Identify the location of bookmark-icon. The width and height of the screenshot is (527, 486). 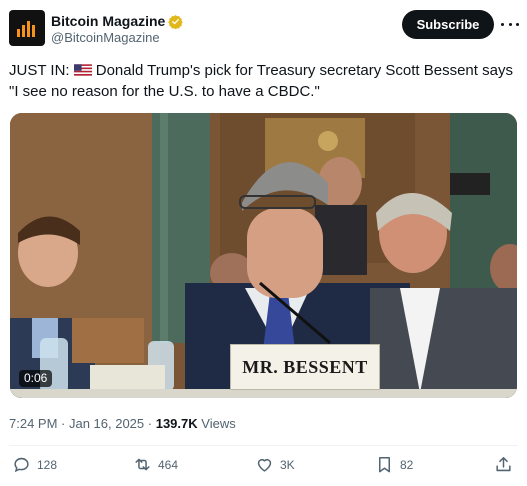
(384, 465).